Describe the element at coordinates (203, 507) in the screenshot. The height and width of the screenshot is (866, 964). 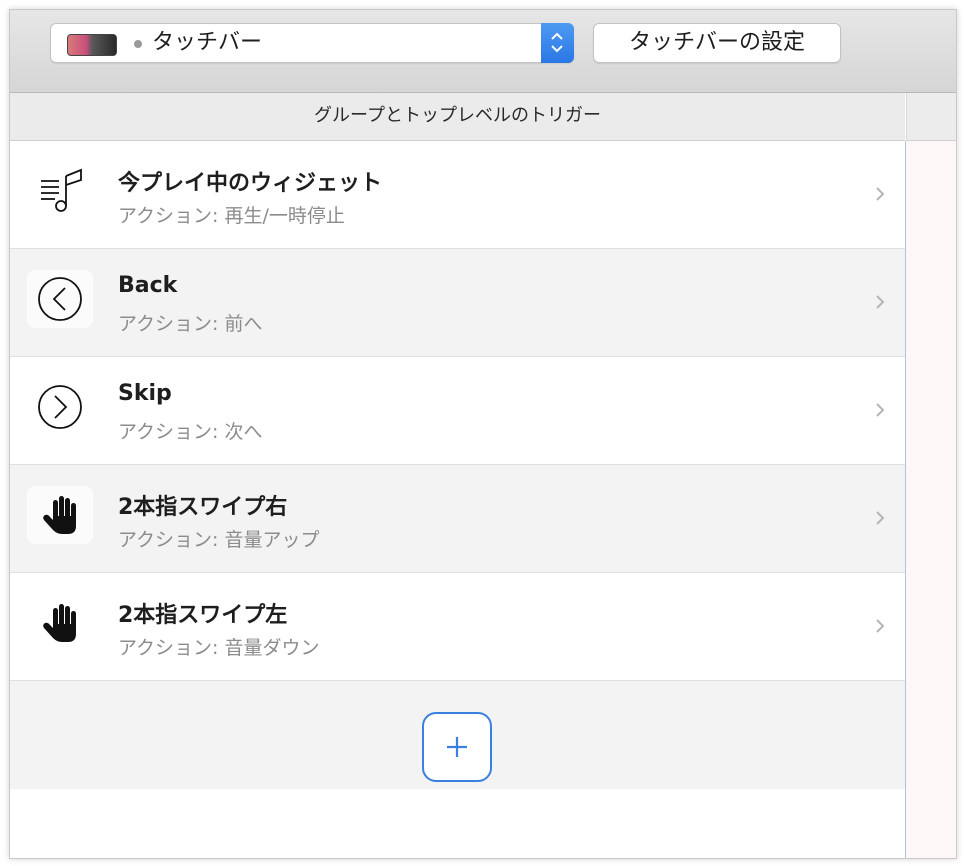
I see `row-title: 2本指スワイプ右` at that location.